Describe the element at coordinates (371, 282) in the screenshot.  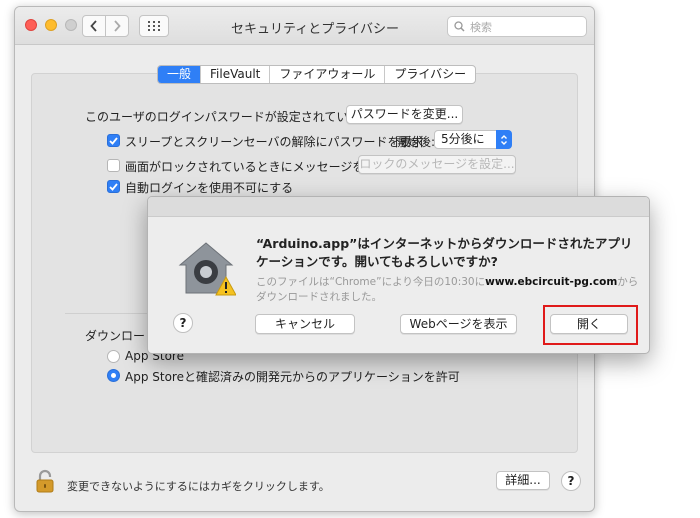
I see `dialog-info-prefix: このファイルは“Chrome”により今日の10:30に` at that location.